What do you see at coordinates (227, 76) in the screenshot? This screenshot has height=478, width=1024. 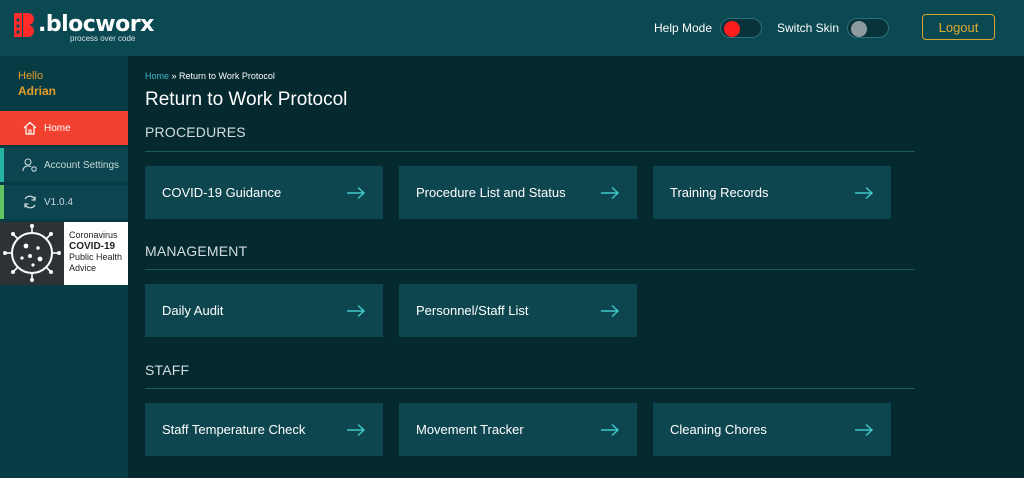 I see `breadcrumb-current: Return to Work Protocol` at bounding box center [227, 76].